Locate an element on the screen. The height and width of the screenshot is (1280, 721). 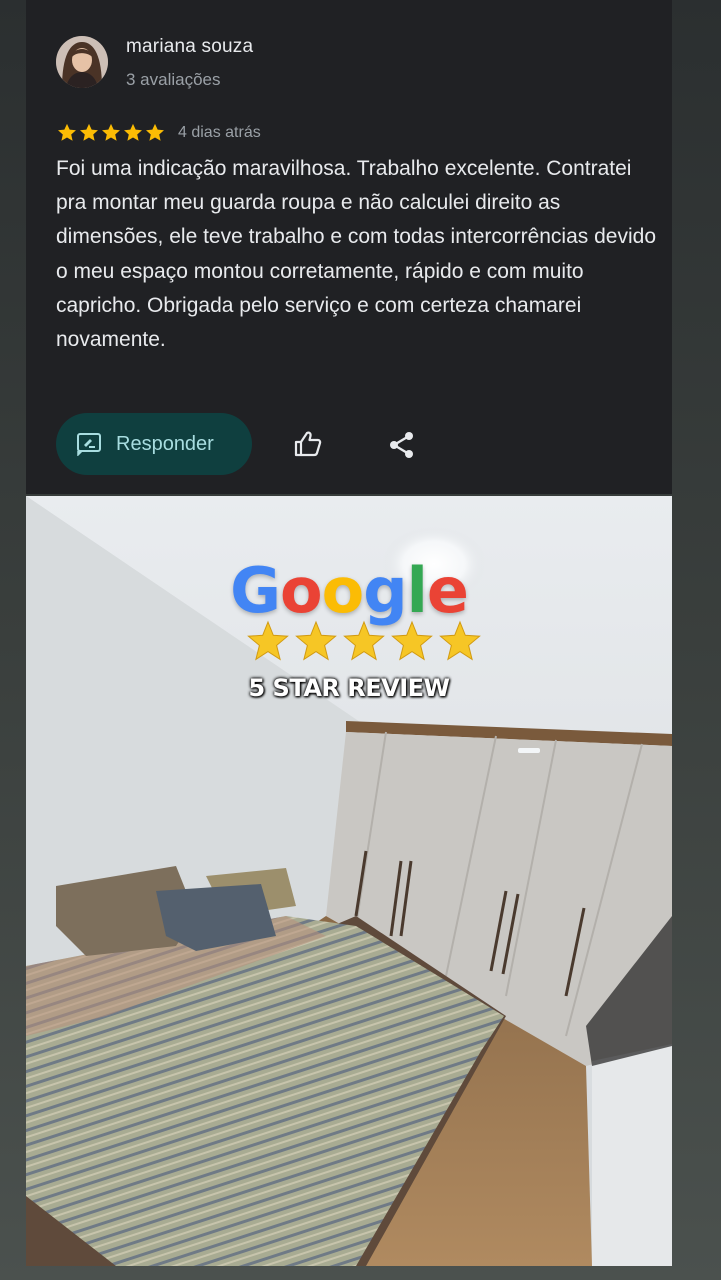
reviewer-name: mariana souza is located at coordinates (189, 47).